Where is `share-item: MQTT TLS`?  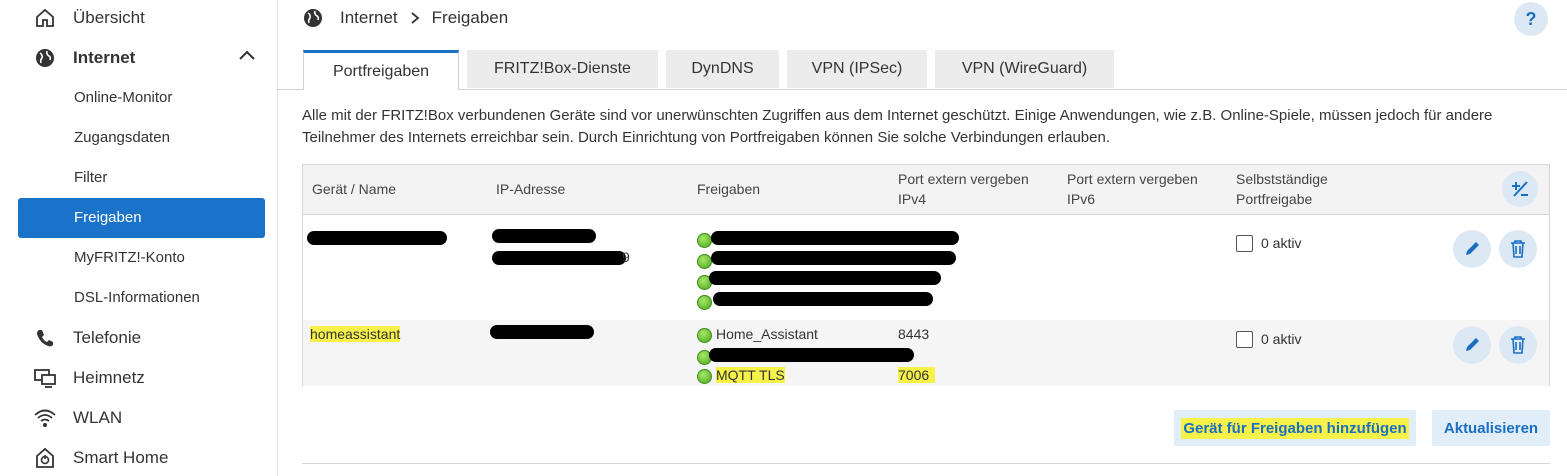 share-item: MQTT TLS is located at coordinates (741, 375).